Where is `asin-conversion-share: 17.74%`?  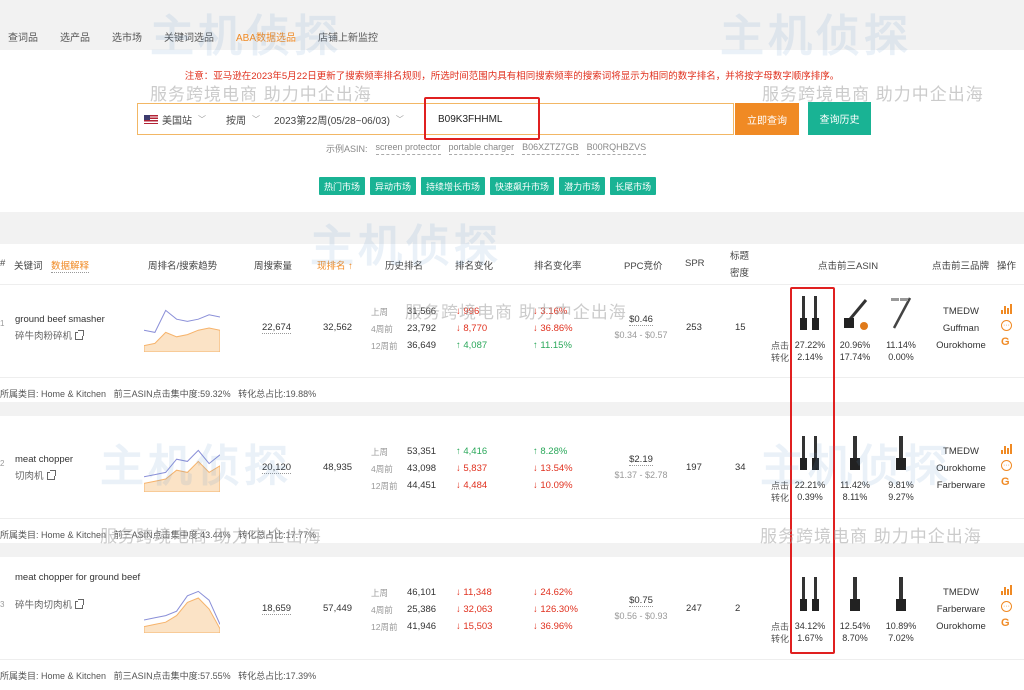
asin-conversion-share: 17.74% is located at coordinates (855, 357).